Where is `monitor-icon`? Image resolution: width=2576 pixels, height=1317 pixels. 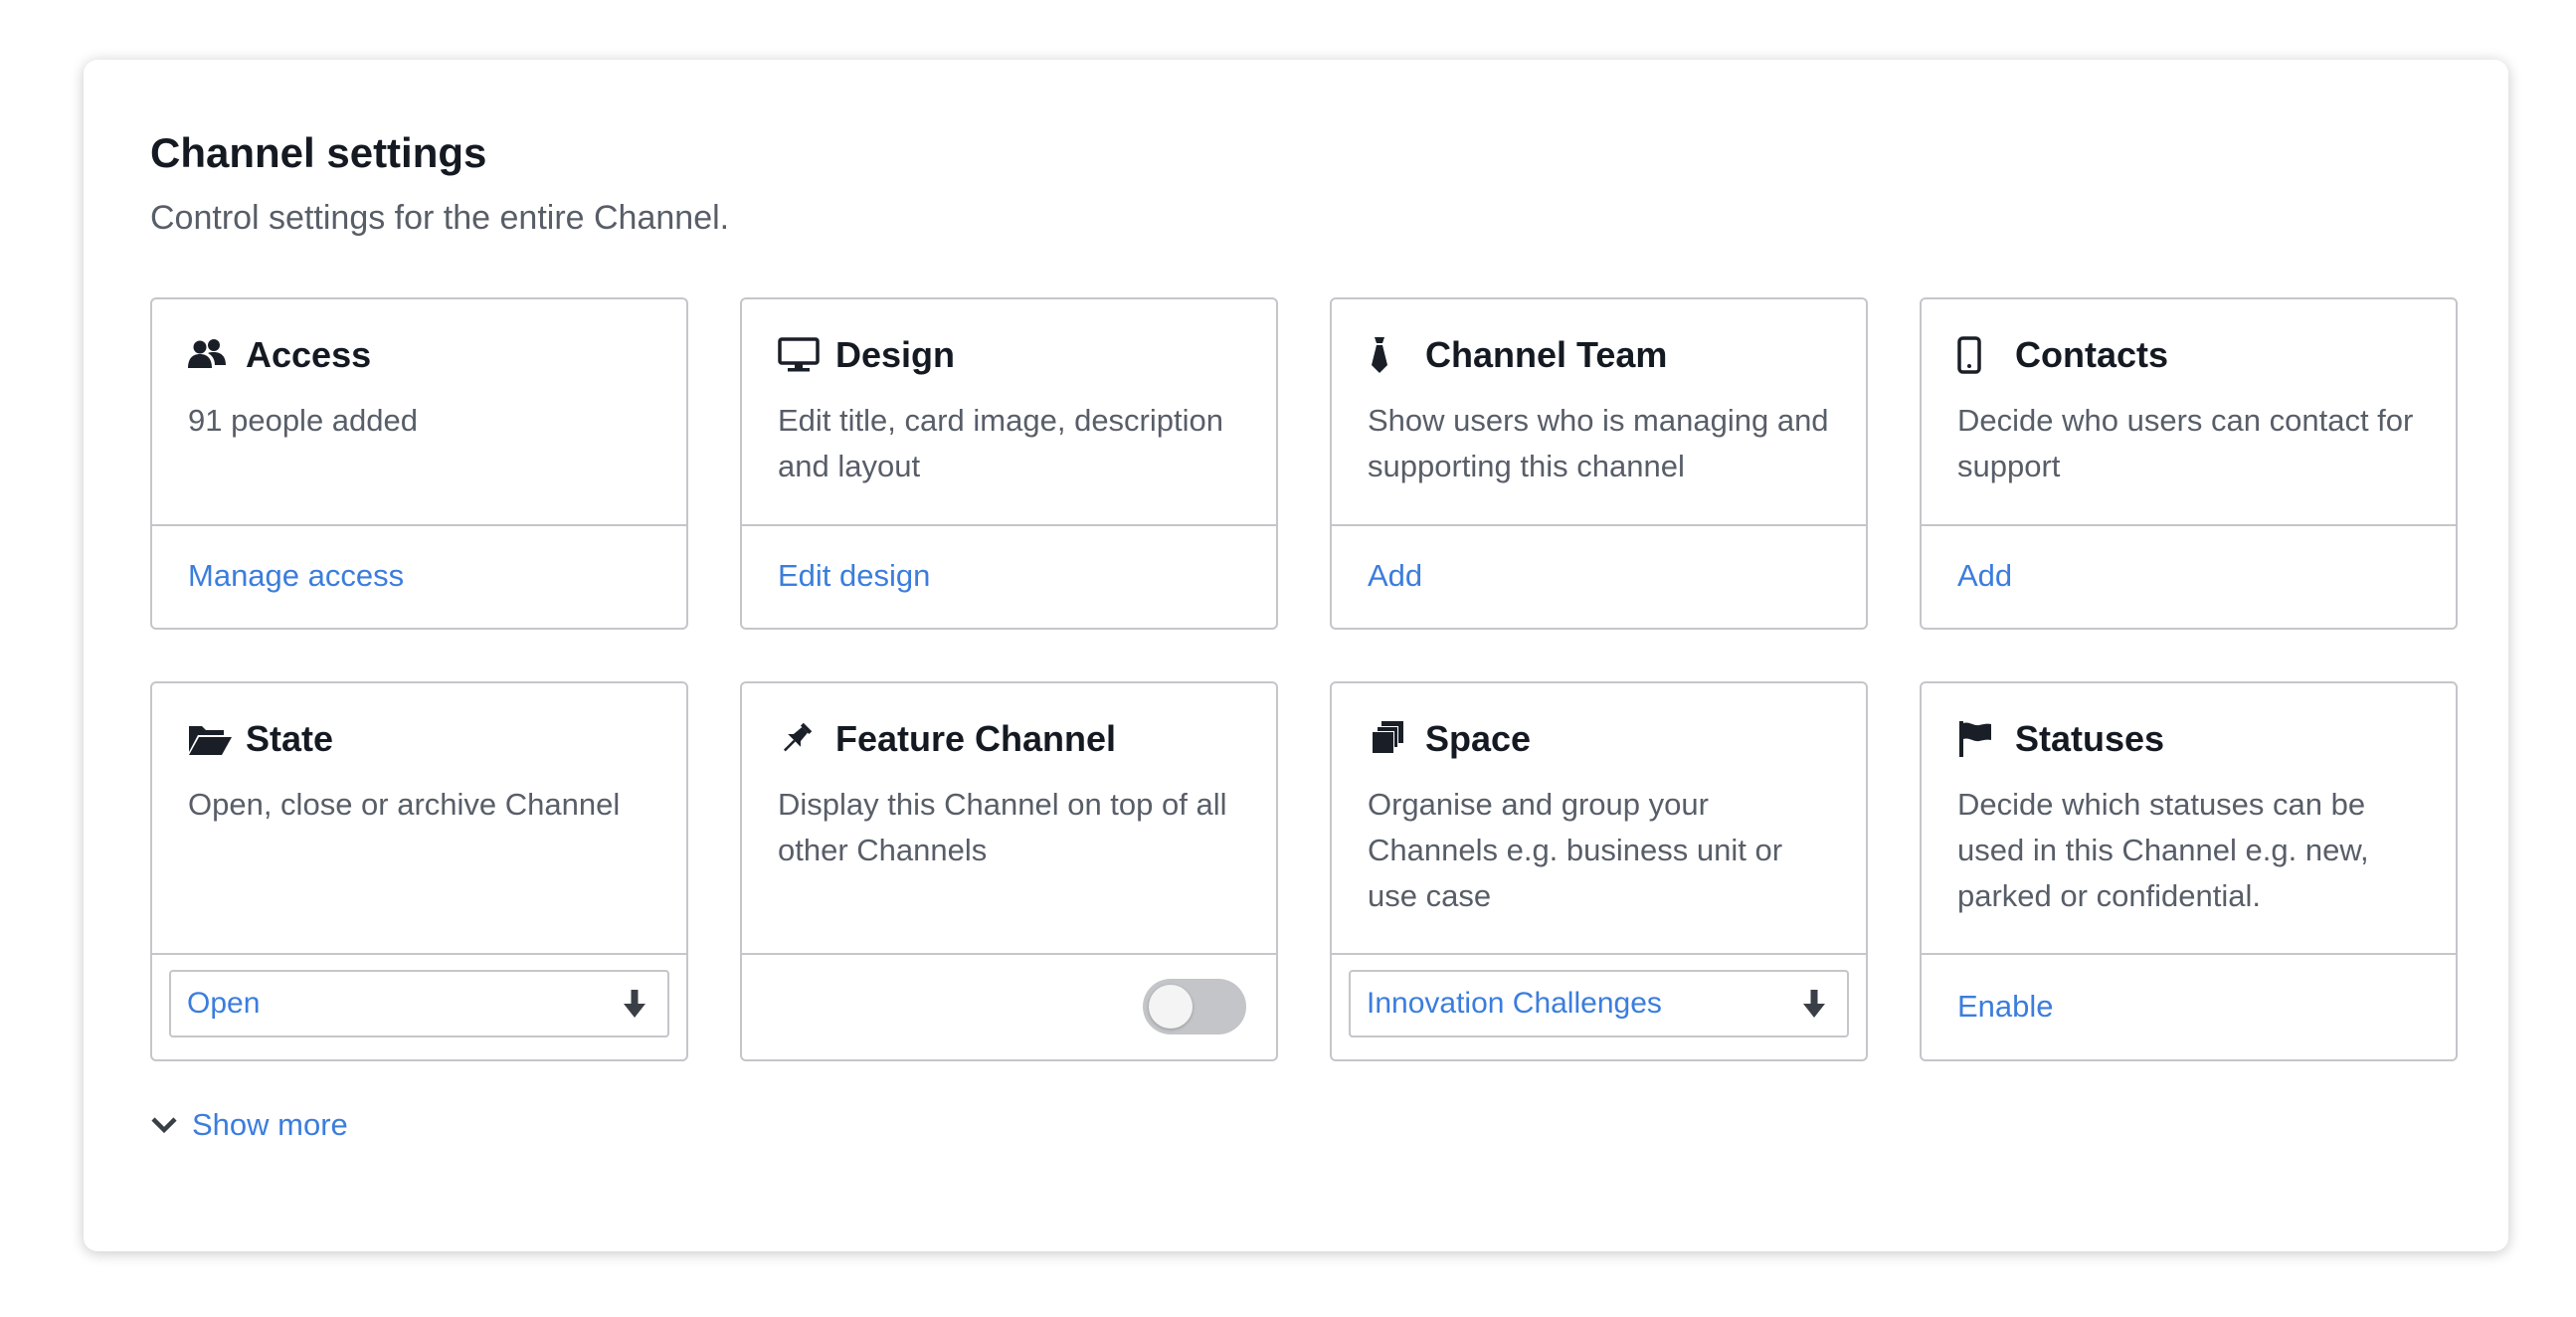
monitor-icon is located at coordinates (800, 355).